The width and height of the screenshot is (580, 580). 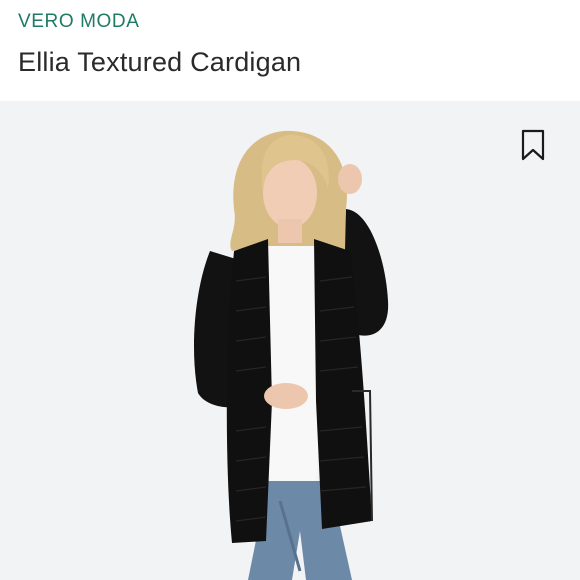 I want to click on bookmark-icon, so click(x=533, y=145).